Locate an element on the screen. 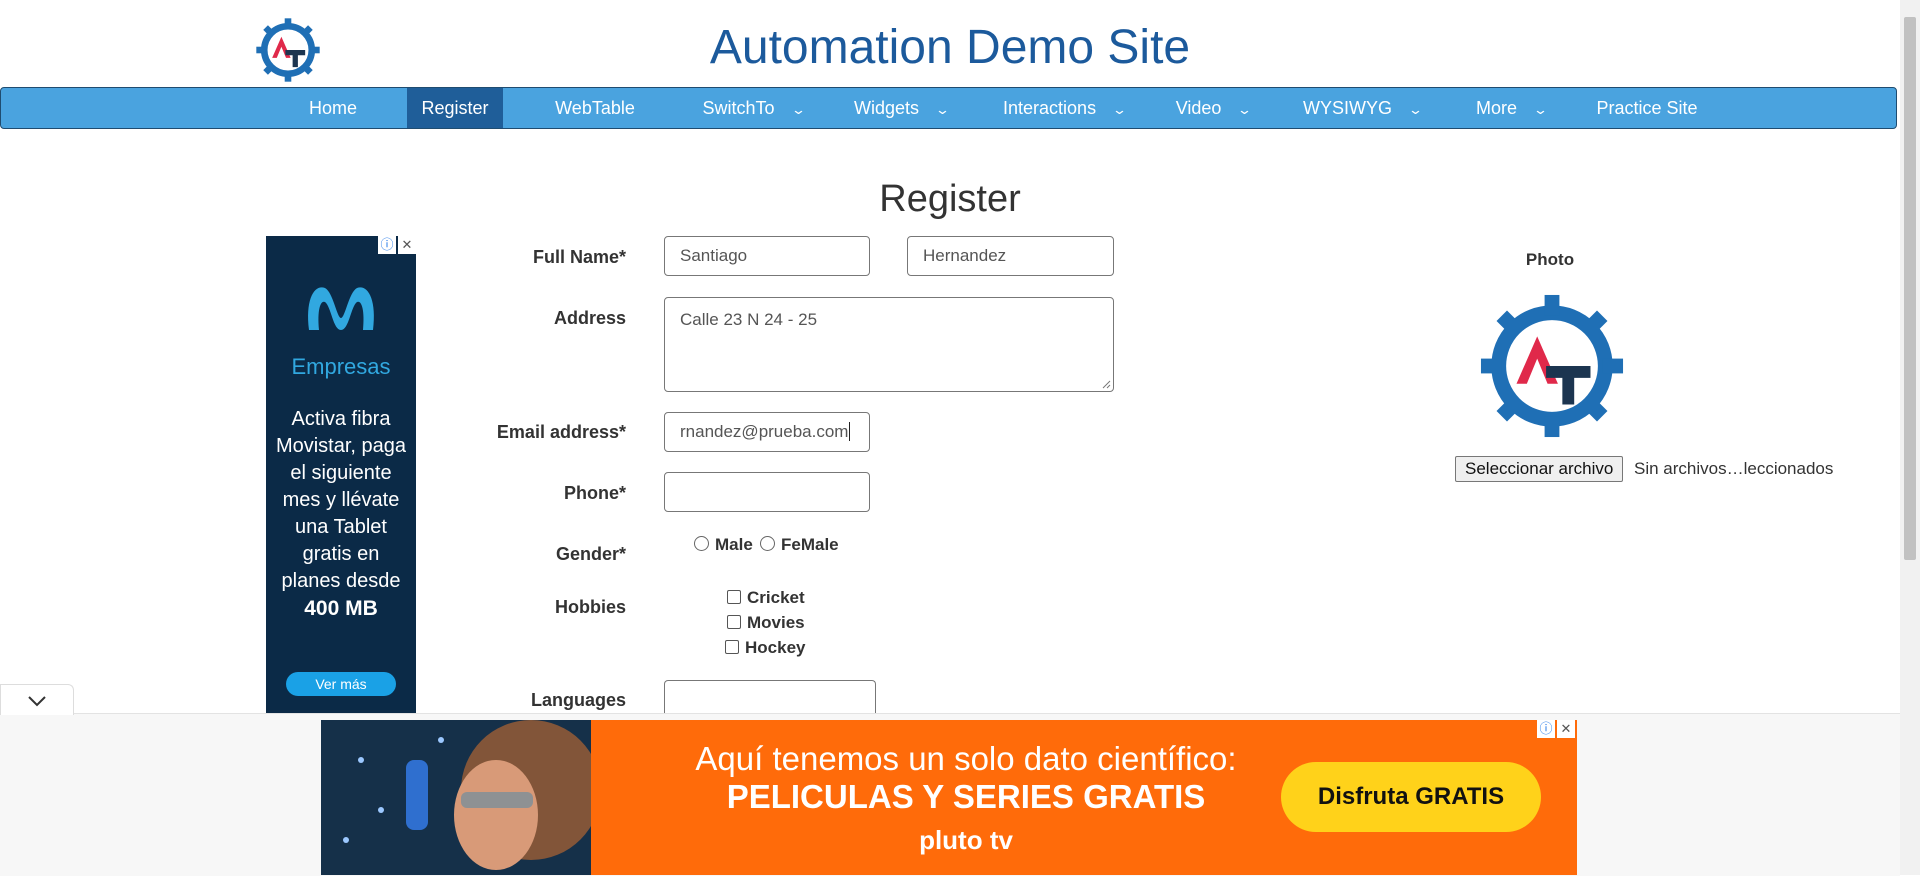 Image resolution: width=1920 pixels, height=876 pixels. hobby-hockey-label: Hockey is located at coordinates (775, 647).